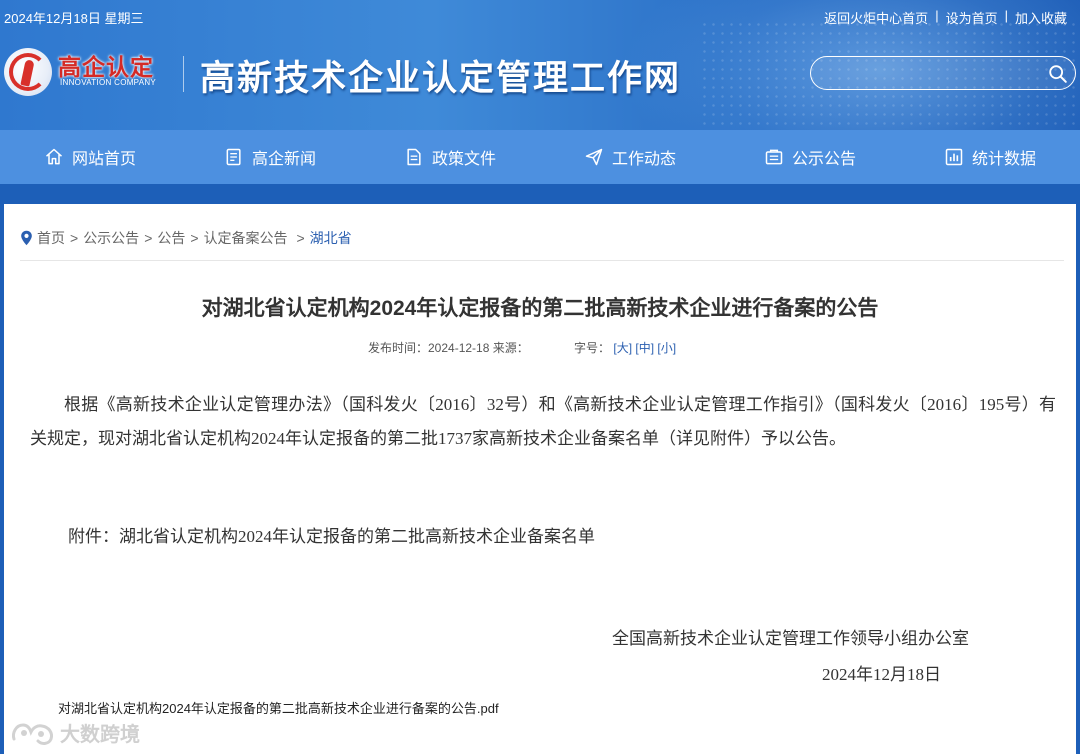 The image size is (1080, 754). Describe the element at coordinates (1058, 74) in the screenshot. I see `search-icon` at that location.